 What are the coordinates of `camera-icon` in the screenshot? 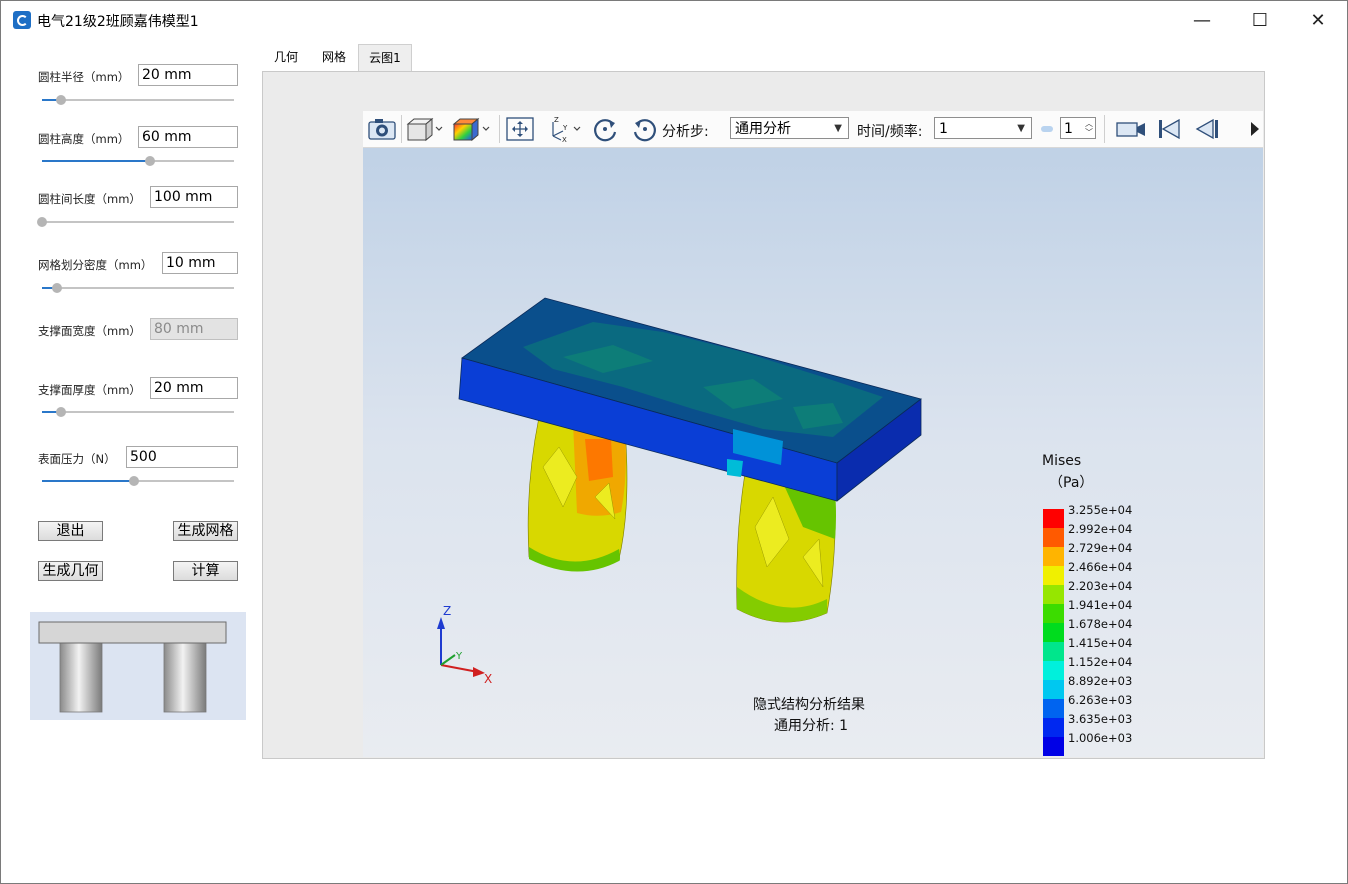 It's located at (382, 129).